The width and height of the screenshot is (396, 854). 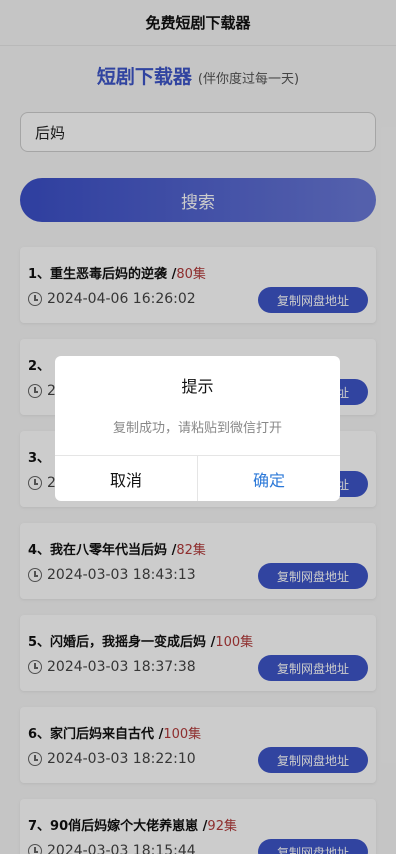 What do you see at coordinates (269, 478) in the screenshot?
I see `confirm-button: 确定` at bounding box center [269, 478].